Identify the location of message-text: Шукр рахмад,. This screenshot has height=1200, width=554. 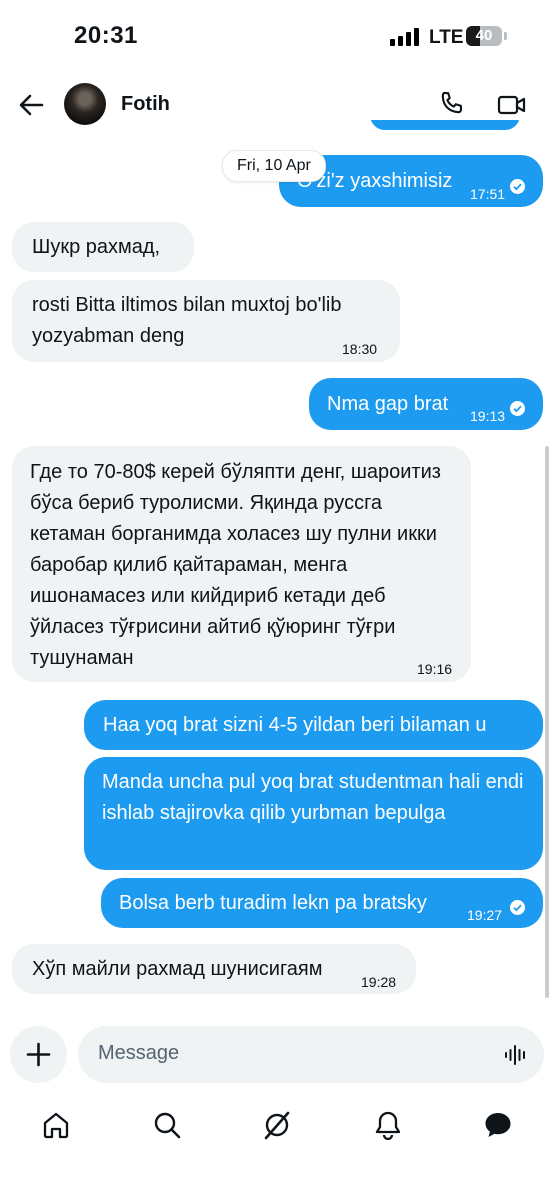
(96, 247).